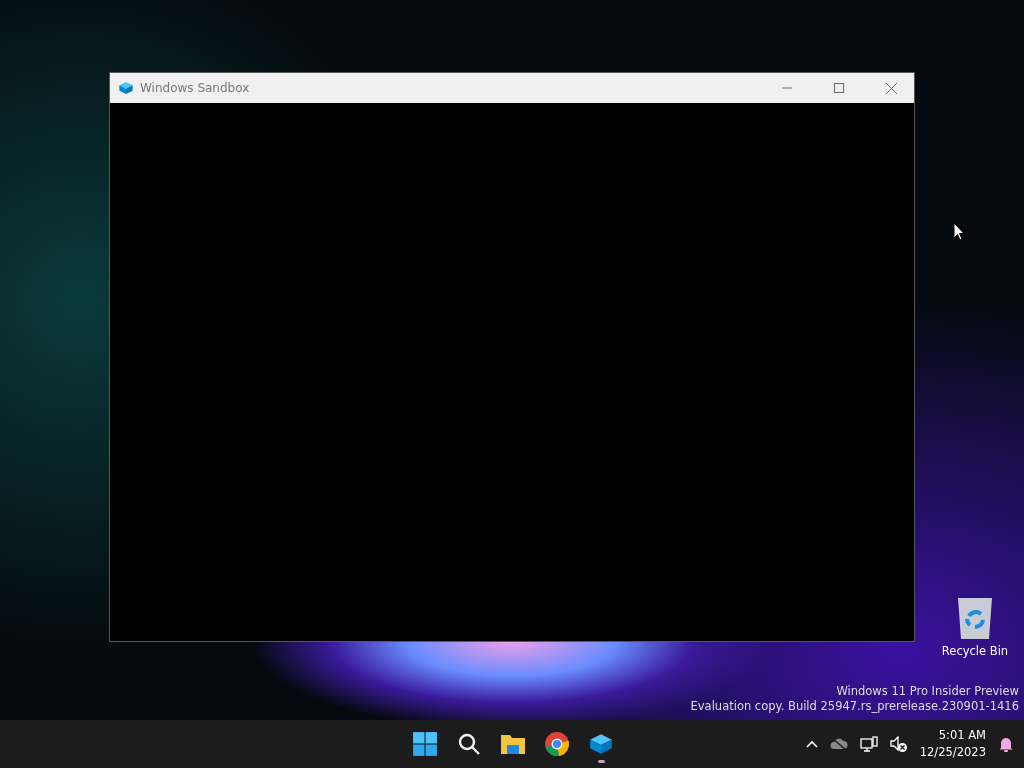 The image size is (1024, 768). Describe the element at coordinates (975, 618) in the screenshot. I see `recycle-bin-icon` at that location.